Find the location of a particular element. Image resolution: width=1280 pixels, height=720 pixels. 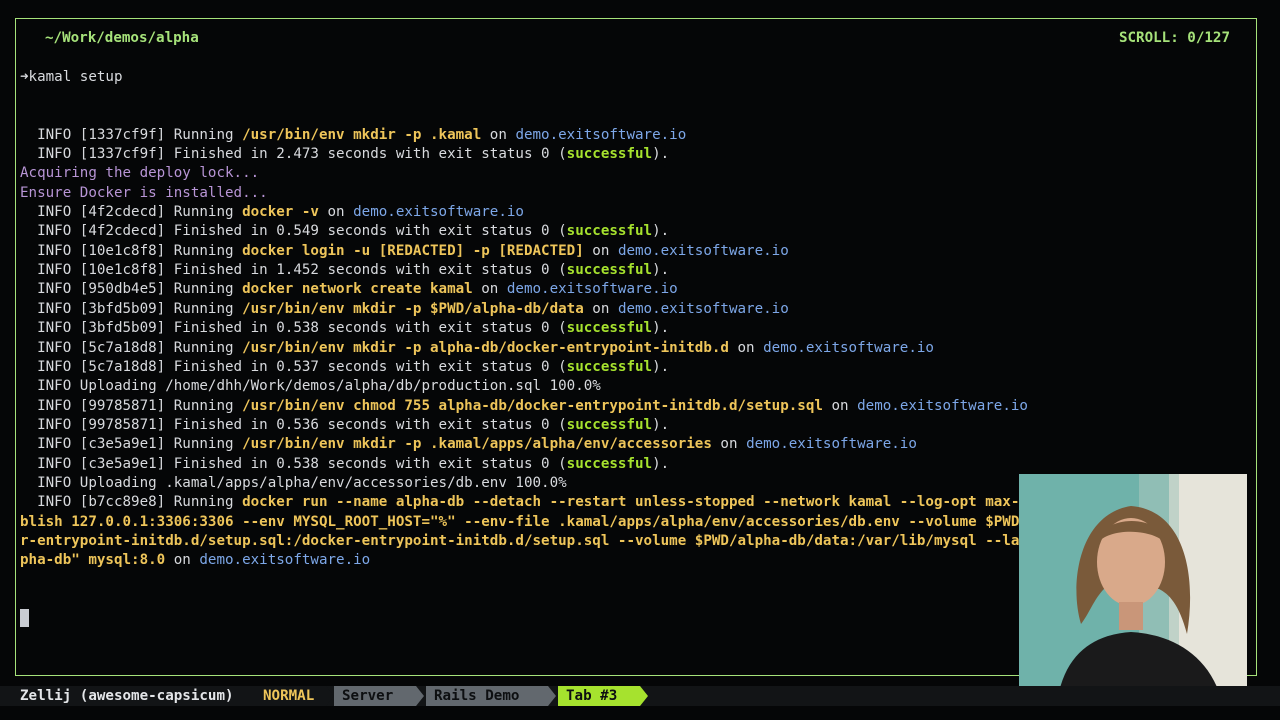

tab-server: Server is located at coordinates (375, 696).